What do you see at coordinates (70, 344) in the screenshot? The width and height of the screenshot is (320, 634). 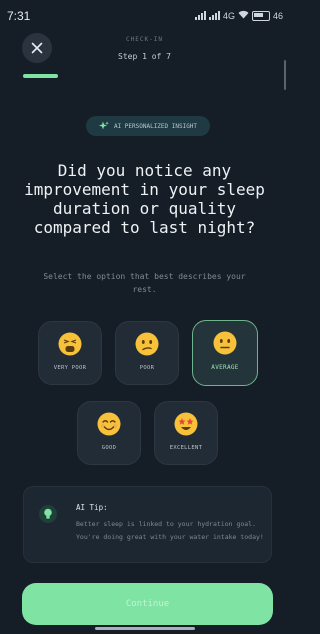 I see `tired-face-icon` at bounding box center [70, 344].